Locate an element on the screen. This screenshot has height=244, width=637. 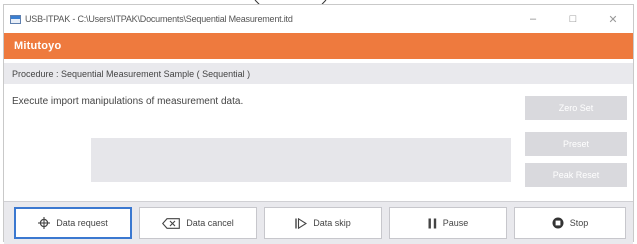
pause-icon is located at coordinates (432, 223).